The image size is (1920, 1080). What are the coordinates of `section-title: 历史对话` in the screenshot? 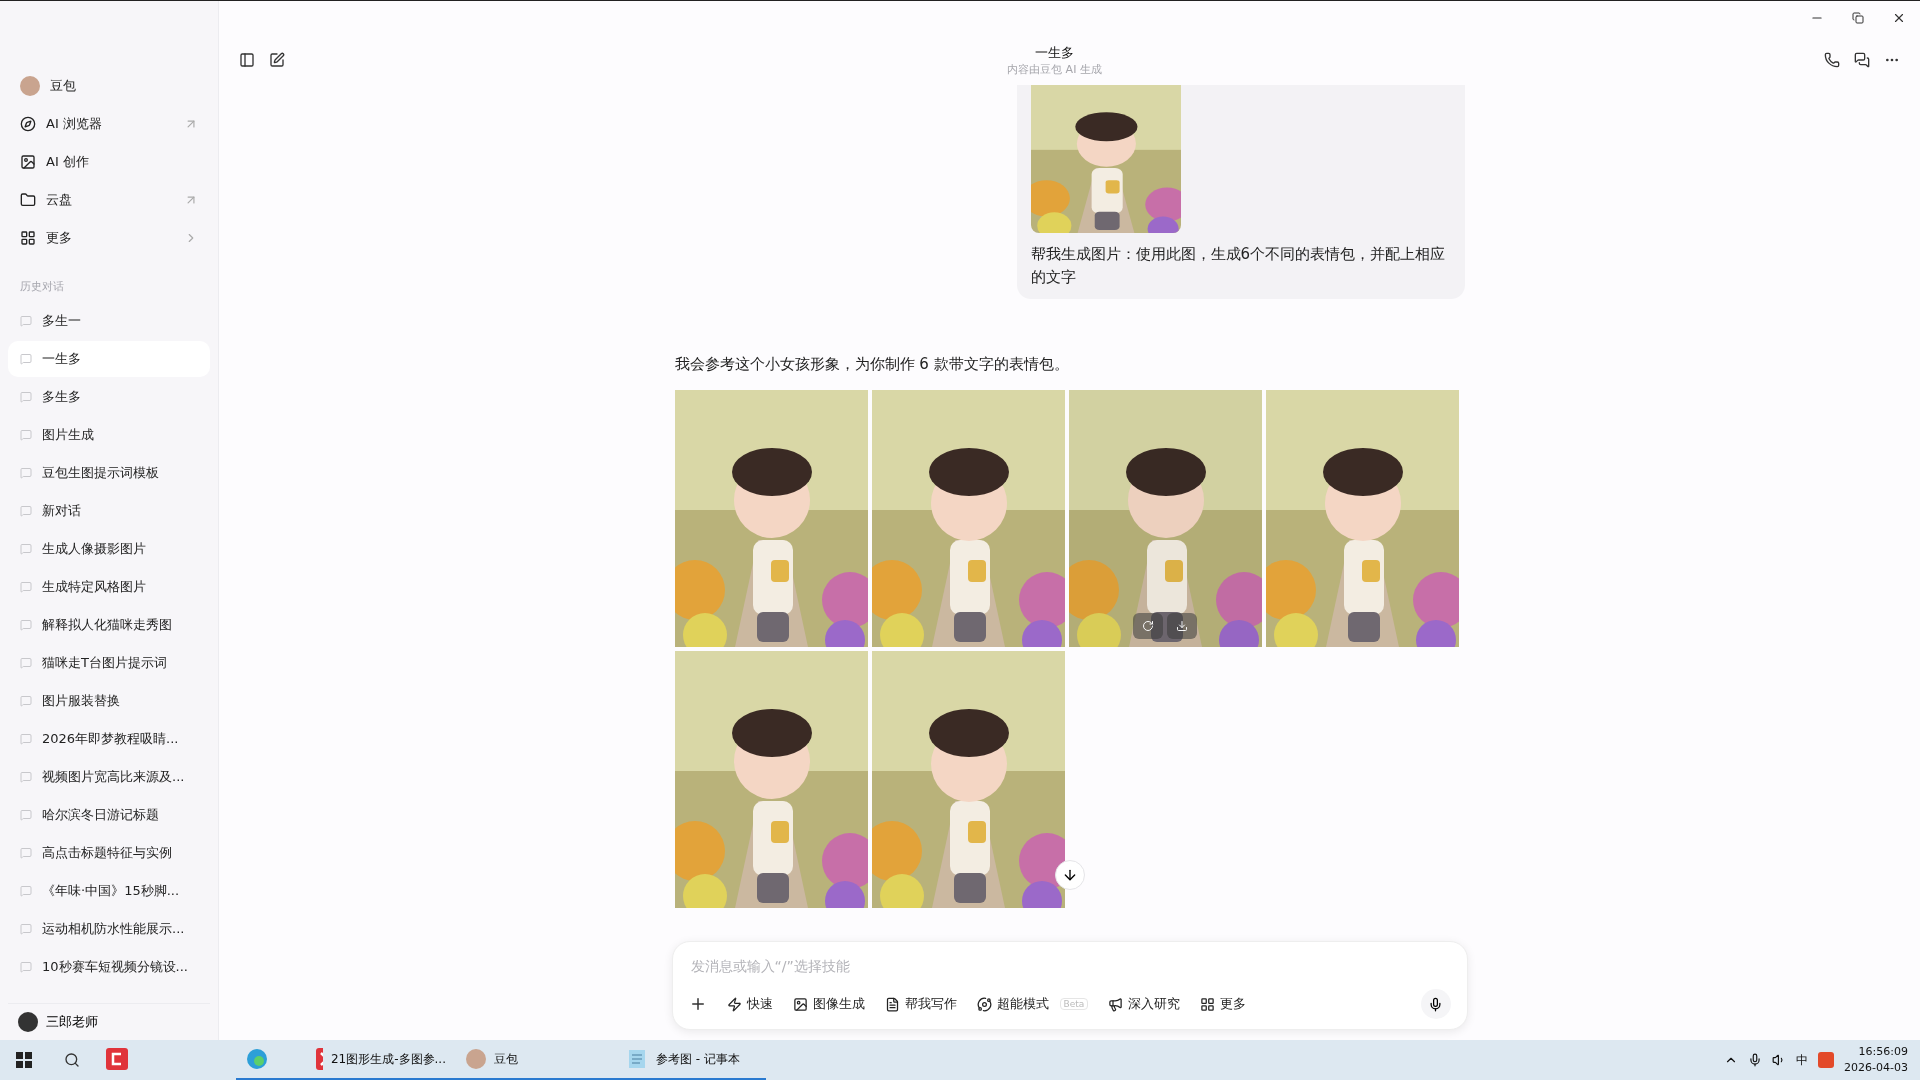 It's located at (42, 287).